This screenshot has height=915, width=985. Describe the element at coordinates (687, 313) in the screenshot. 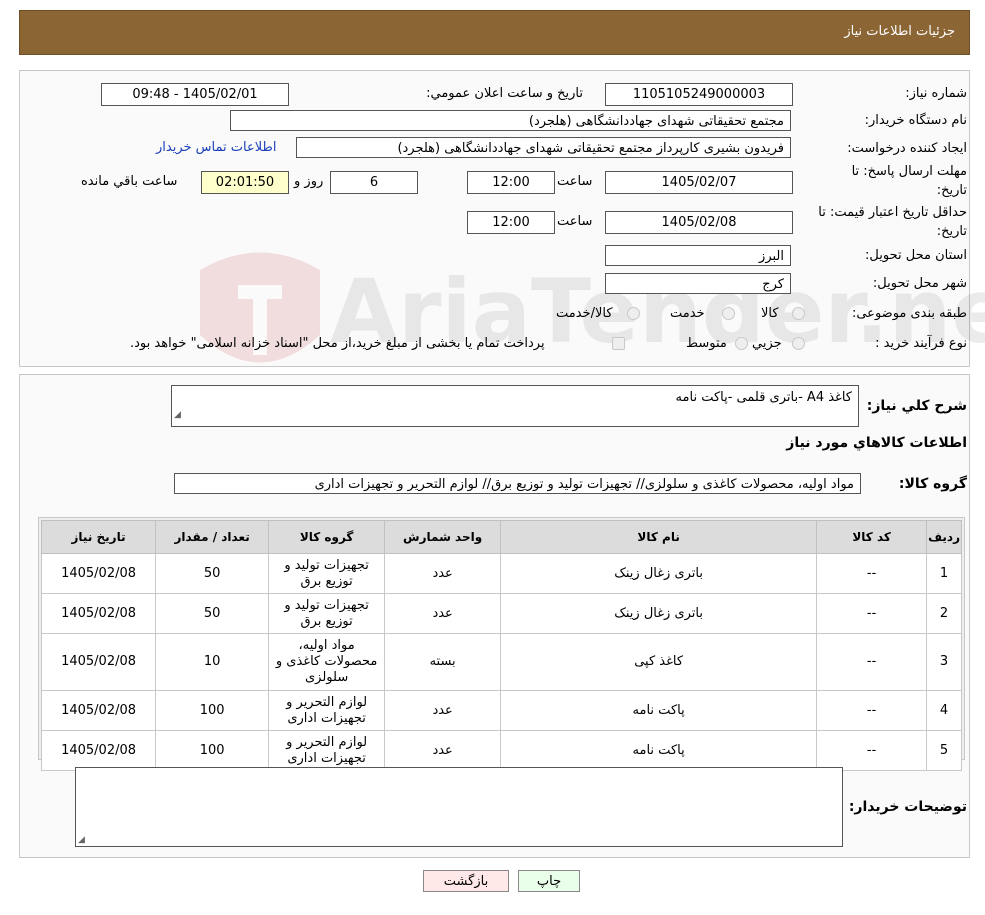

I see `category-service-label: خدمت` at that location.